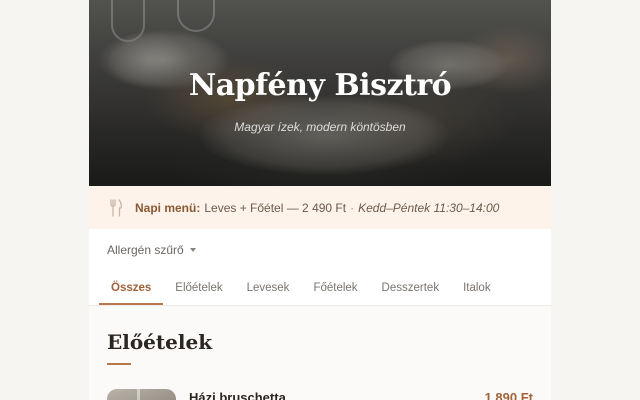 This screenshot has height=400, width=640. I want to click on tab-eloetelek: Előételek, so click(198, 287).